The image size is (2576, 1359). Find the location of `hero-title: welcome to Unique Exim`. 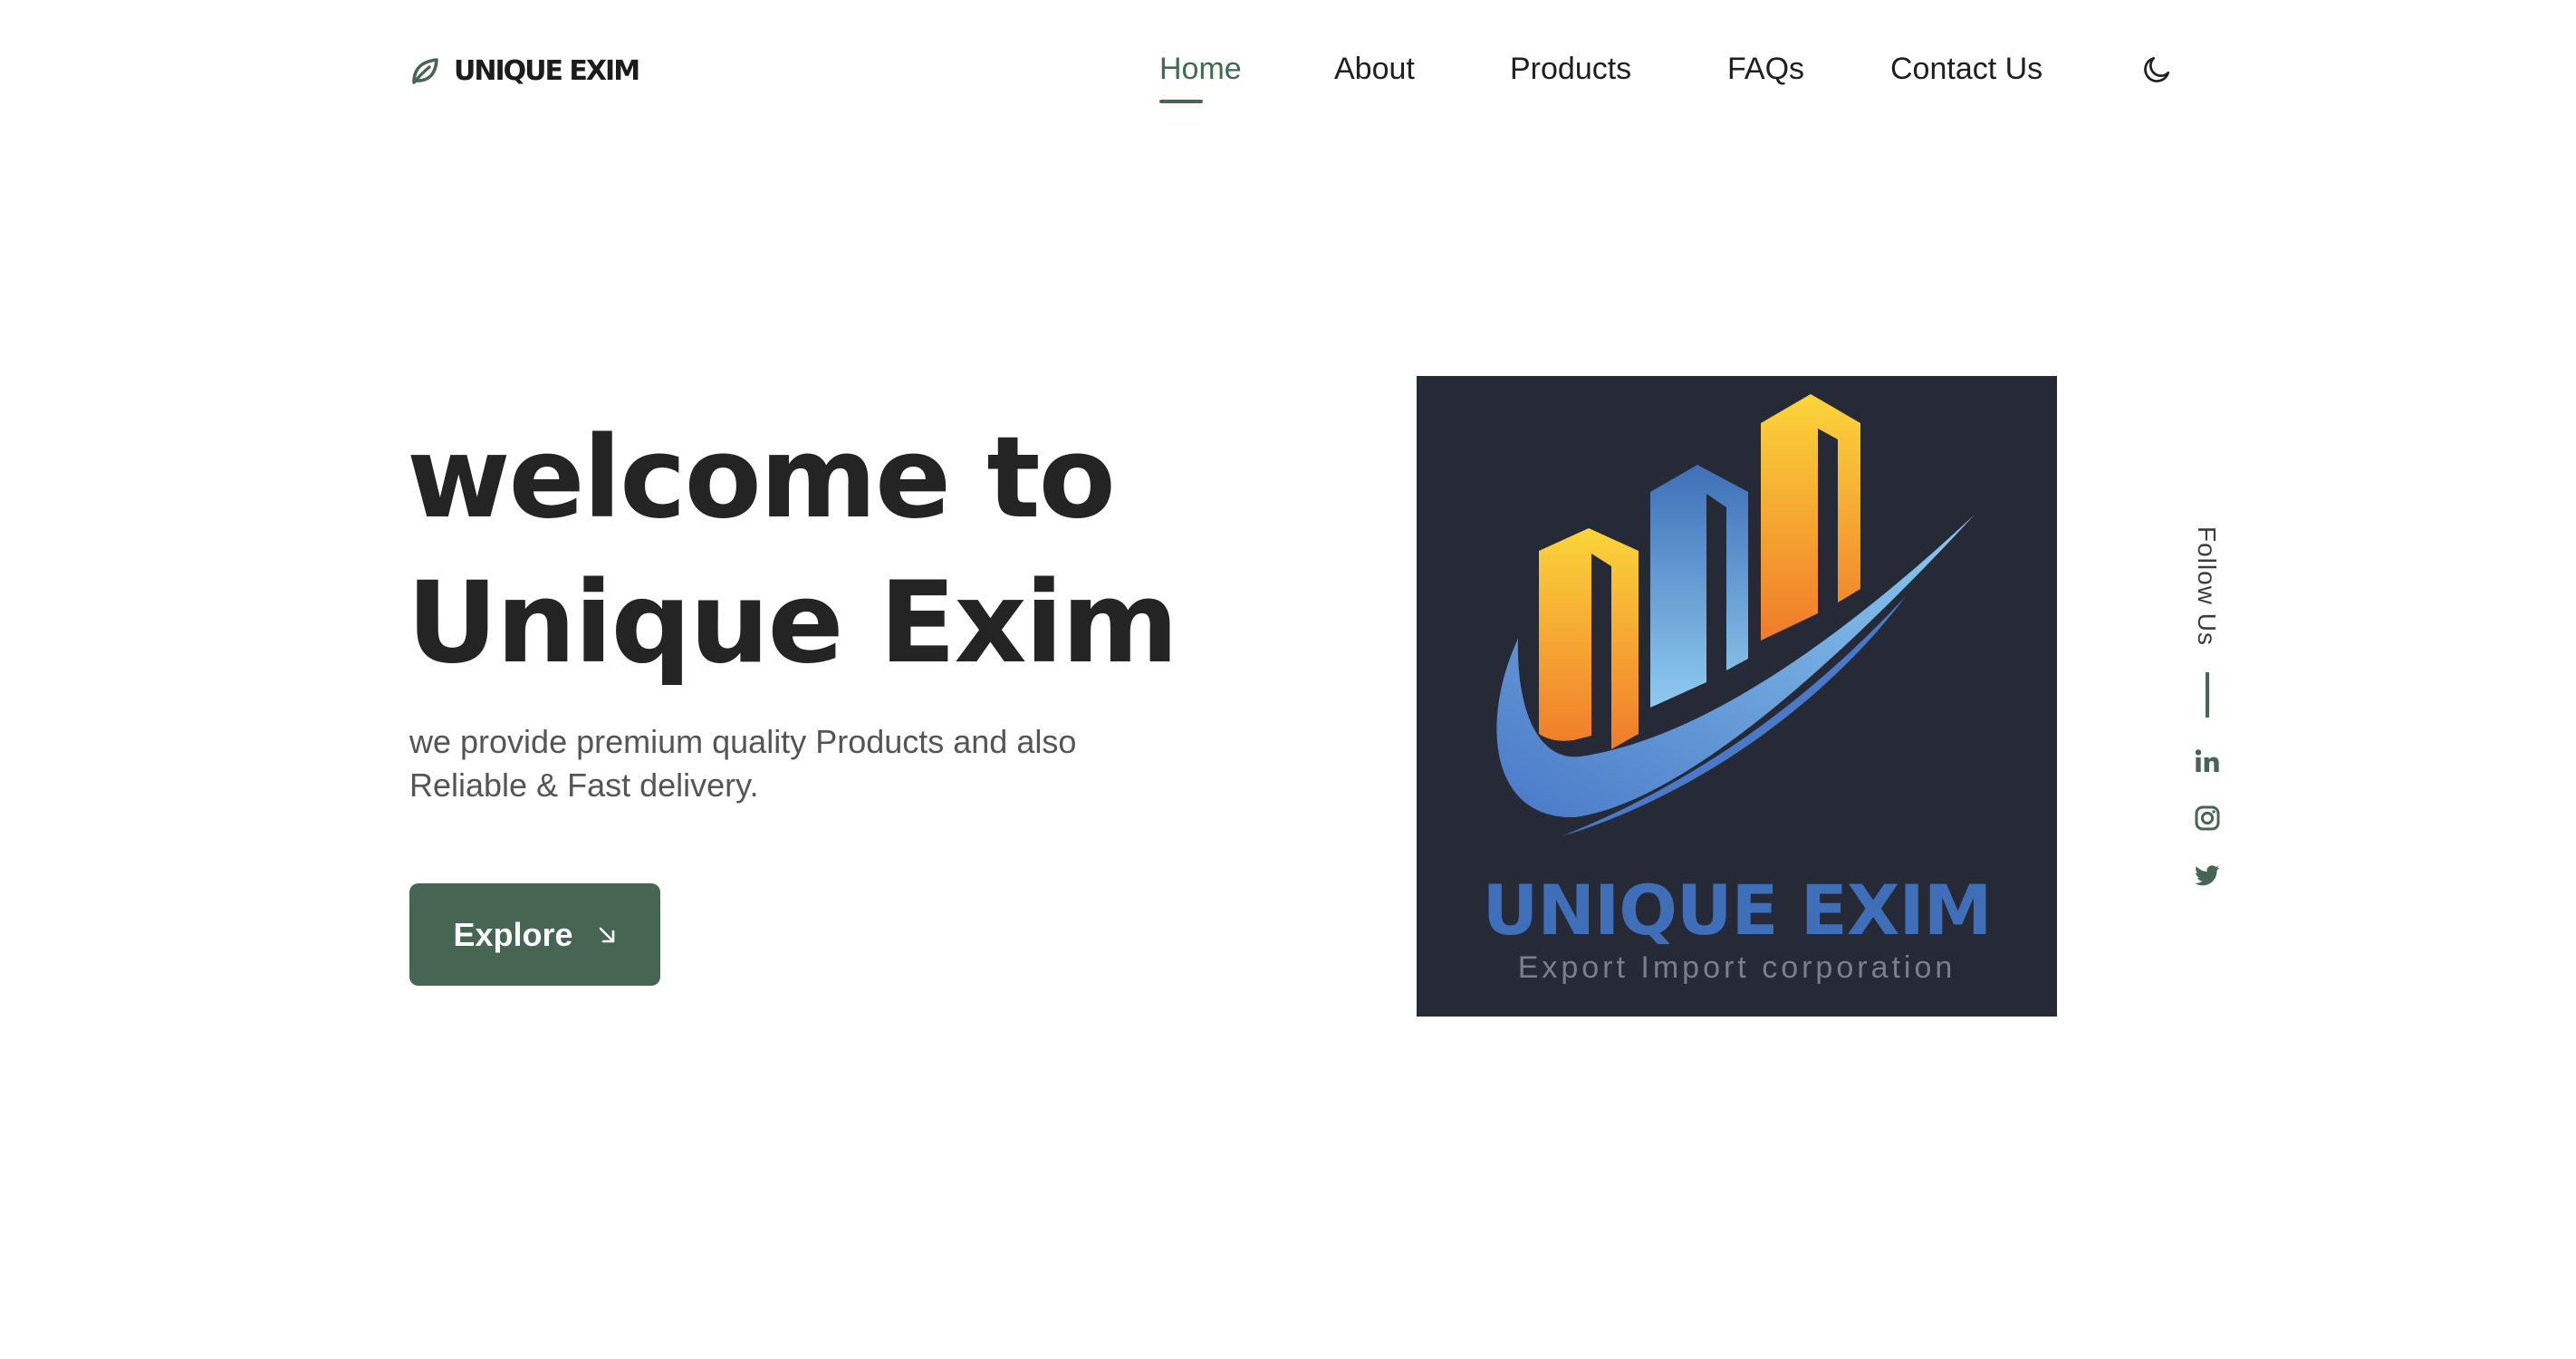

hero-title: welcome to Unique Exim is located at coordinates (792, 551).